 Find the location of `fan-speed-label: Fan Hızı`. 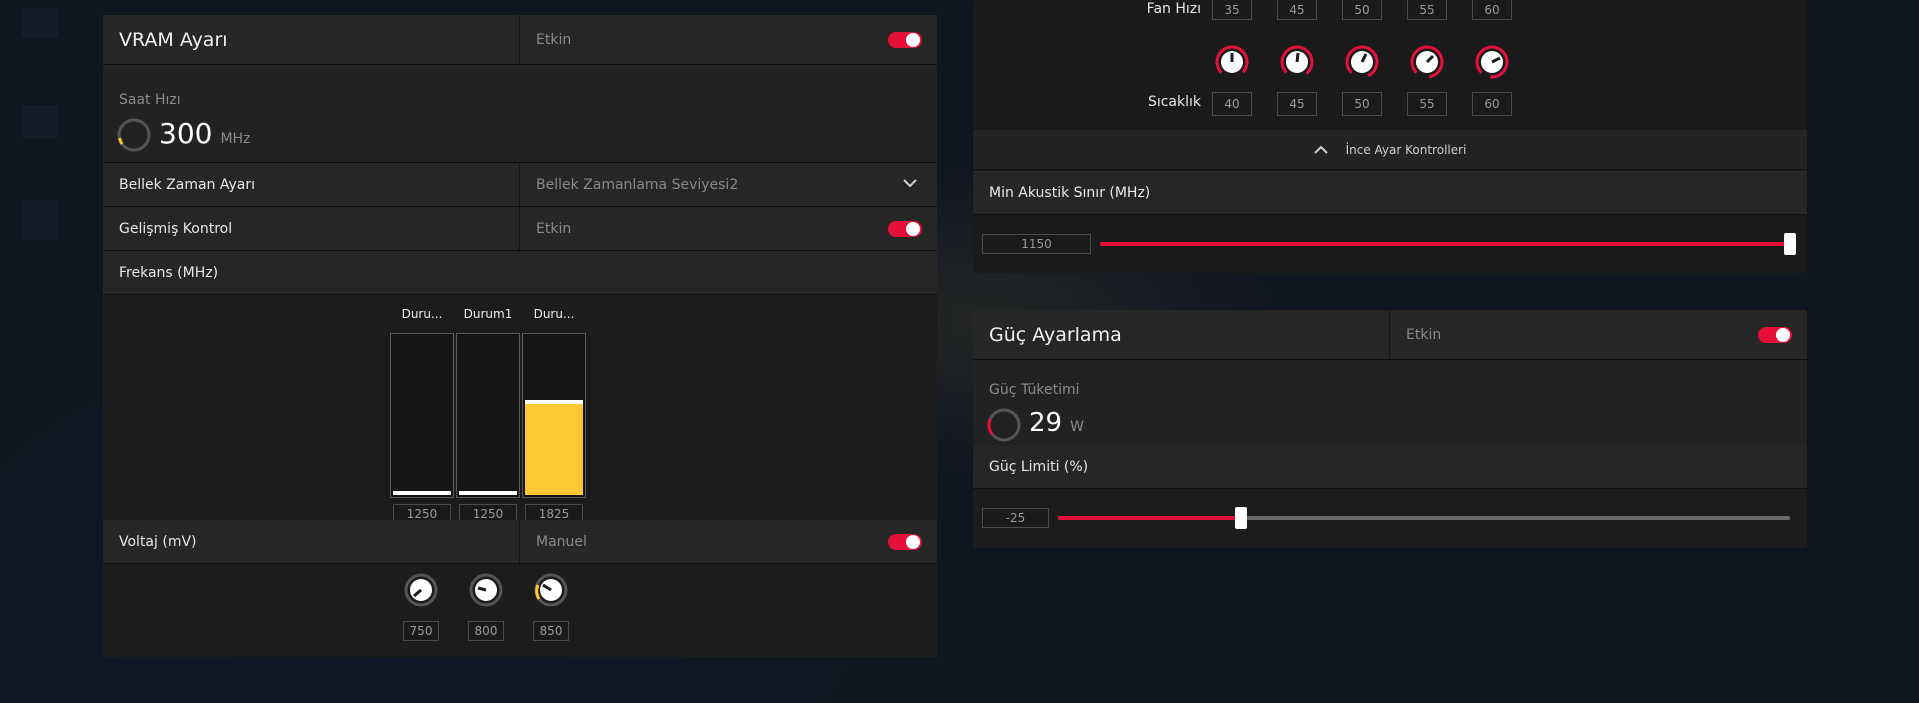

fan-speed-label: Fan Hızı is located at coordinates (1173, 9).